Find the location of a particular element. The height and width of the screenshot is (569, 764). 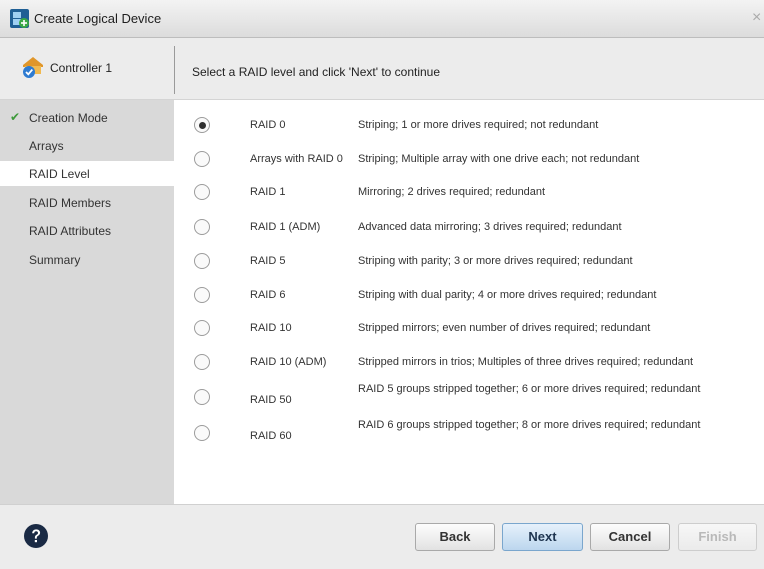

raid-option-name: RAID 6 is located at coordinates (268, 295).